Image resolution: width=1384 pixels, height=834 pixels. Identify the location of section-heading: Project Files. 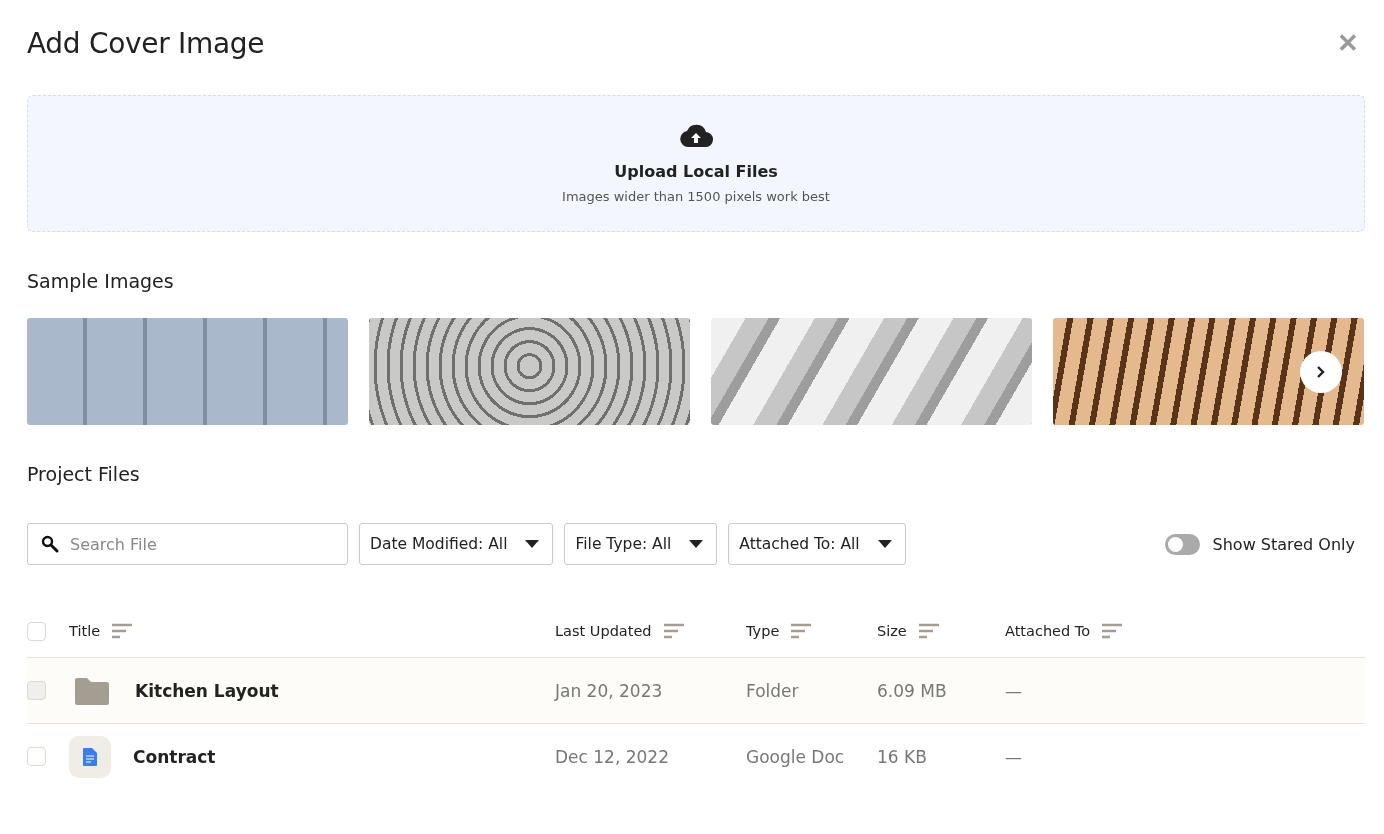
(84, 475).